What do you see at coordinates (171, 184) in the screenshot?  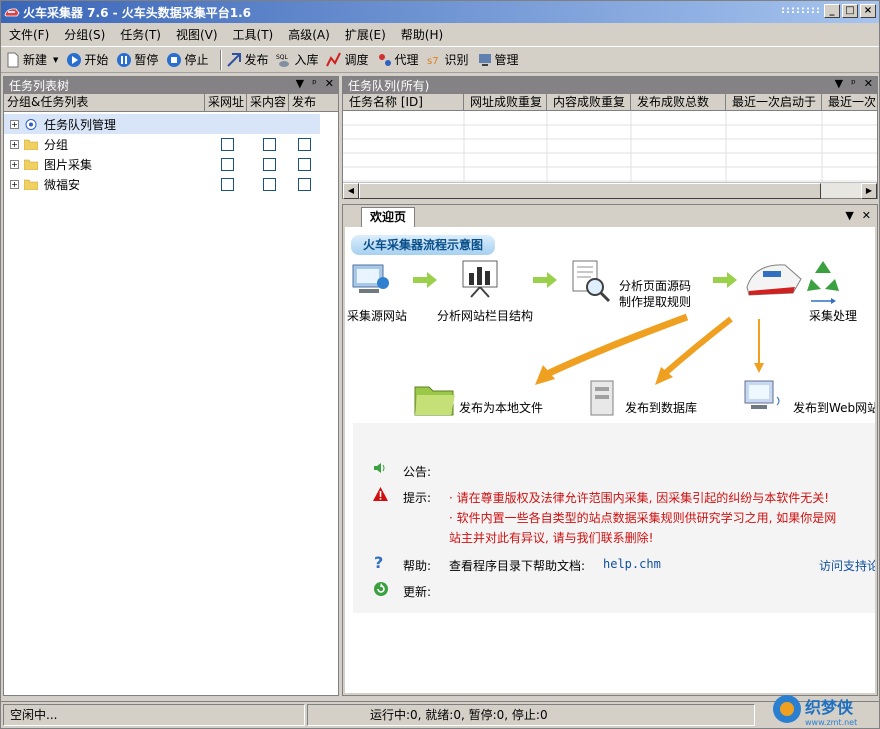 I see `tree-row-weifuan: + 微福安` at bounding box center [171, 184].